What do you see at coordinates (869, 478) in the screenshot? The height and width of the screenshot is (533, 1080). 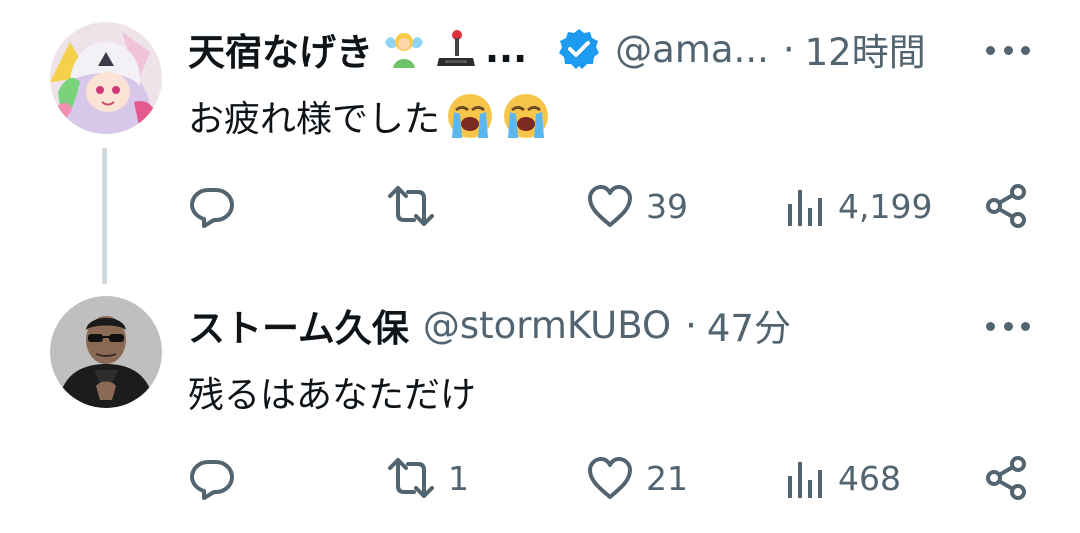 I see `views-count: 468` at bounding box center [869, 478].